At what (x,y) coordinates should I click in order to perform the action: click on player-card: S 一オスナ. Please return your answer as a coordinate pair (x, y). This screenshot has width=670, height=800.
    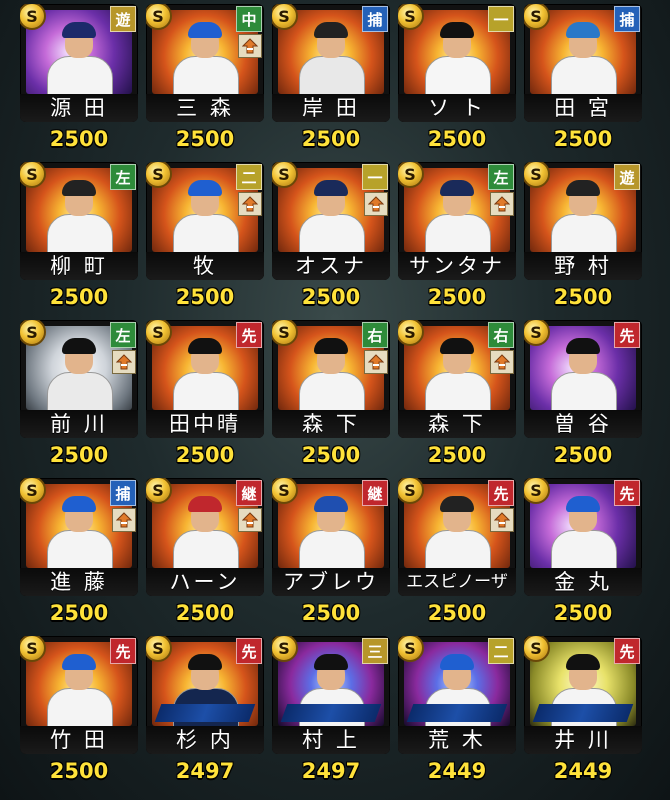
    Looking at the image, I should click on (331, 221).